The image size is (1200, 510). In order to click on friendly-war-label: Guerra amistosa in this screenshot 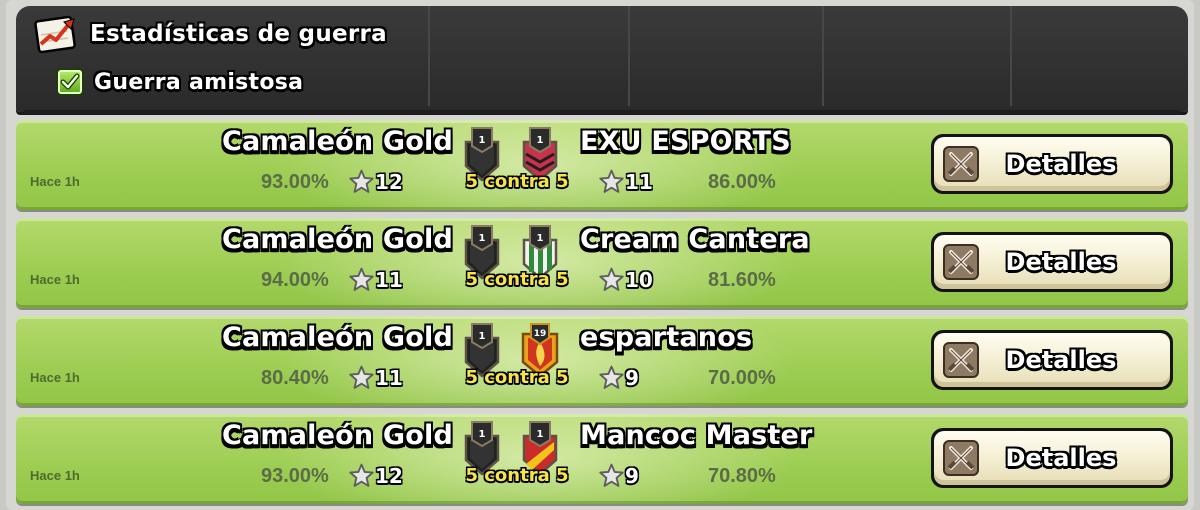, I will do `click(199, 82)`.